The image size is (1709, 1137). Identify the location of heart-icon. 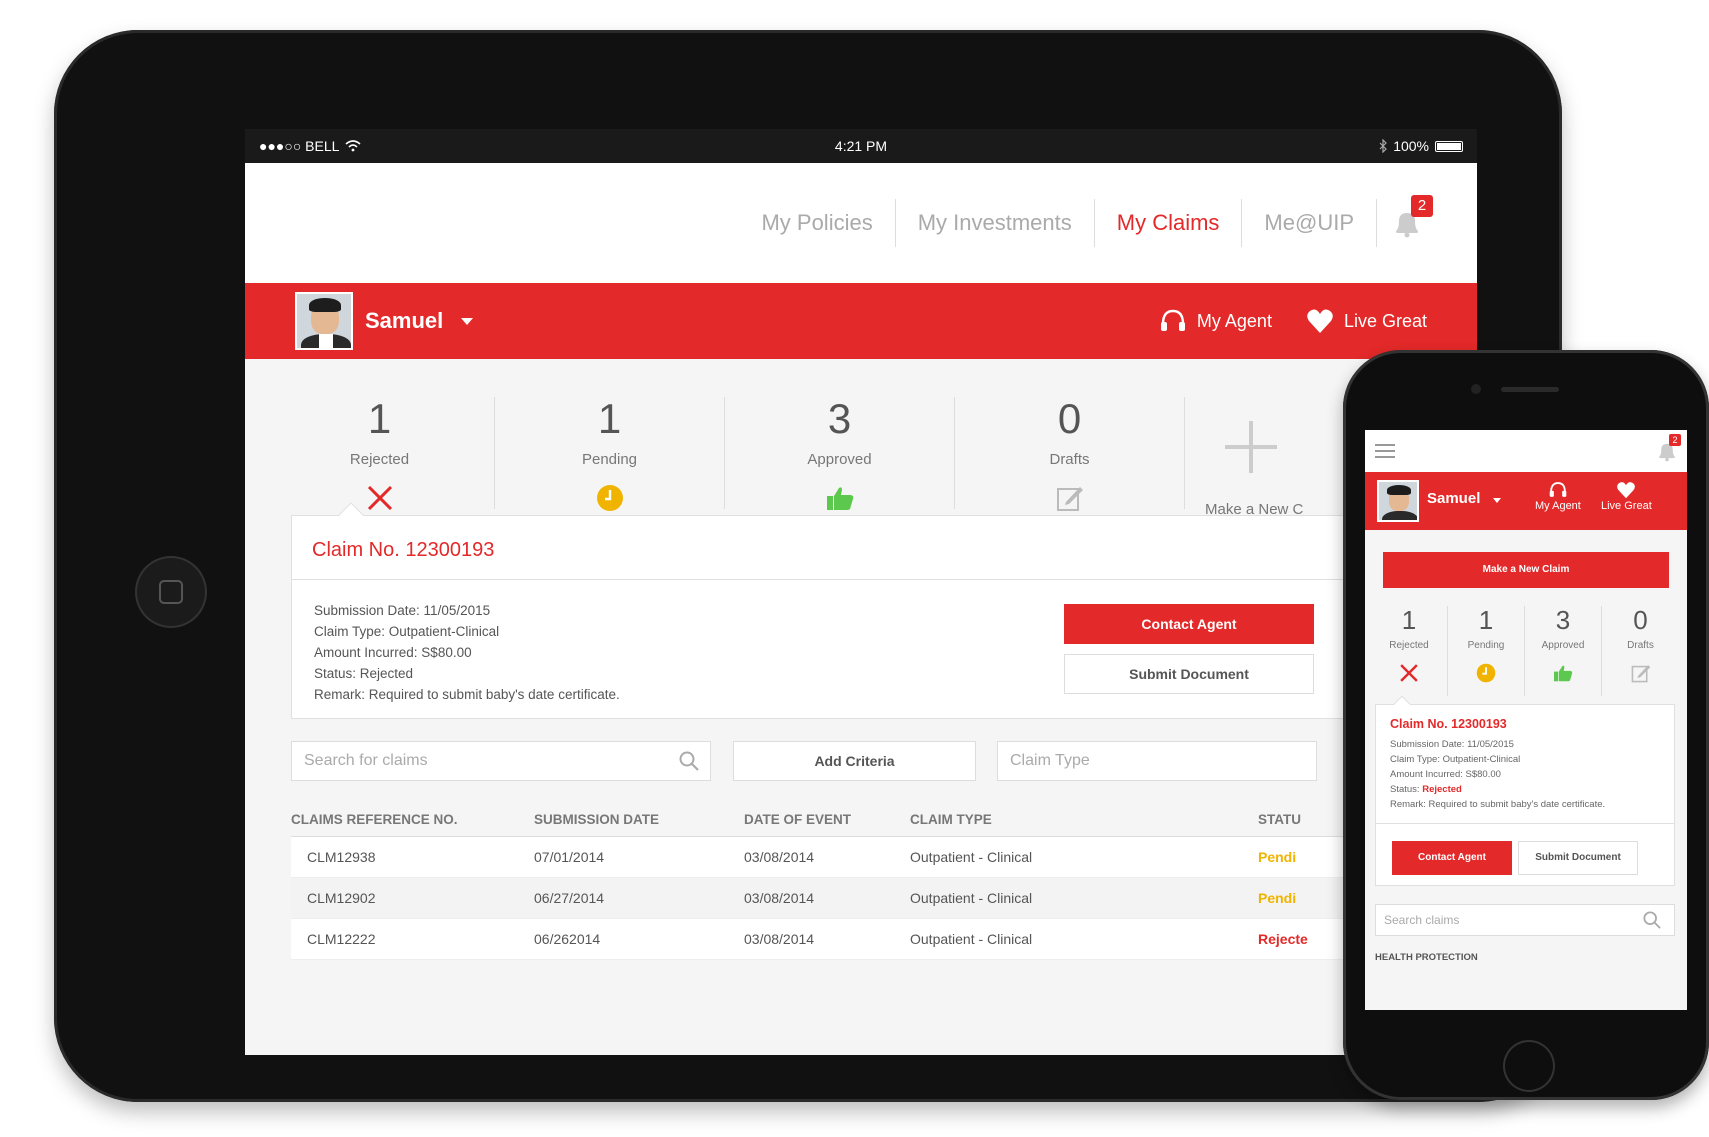
(1320, 321).